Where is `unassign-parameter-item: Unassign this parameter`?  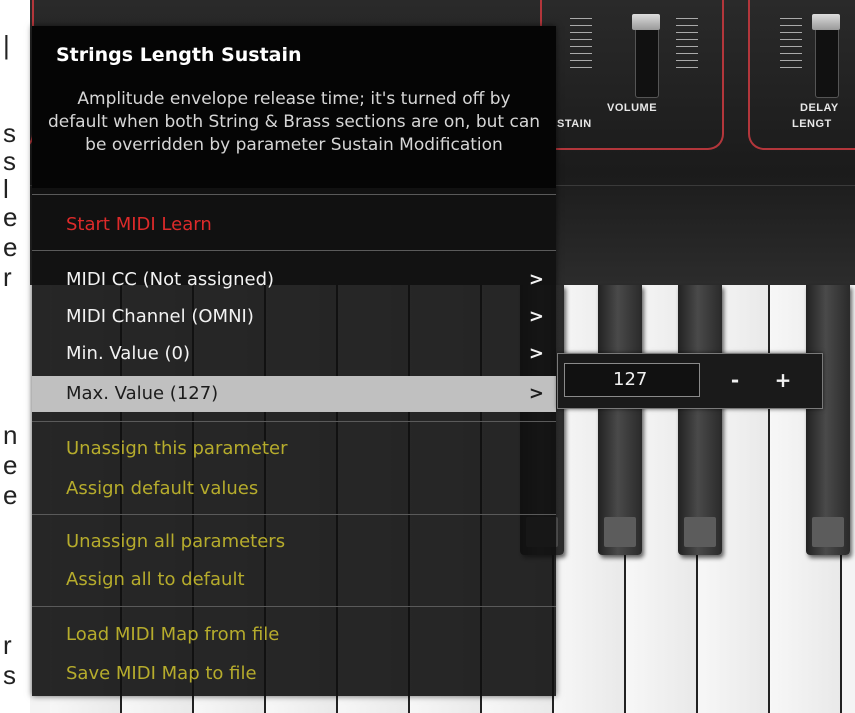
unassign-parameter-item: Unassign this parameter is located at coordinates (294, 449).